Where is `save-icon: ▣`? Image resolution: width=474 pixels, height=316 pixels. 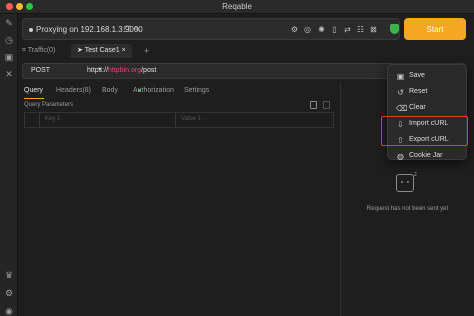 save-icon: ▣ is located at coordinates (400, 76).